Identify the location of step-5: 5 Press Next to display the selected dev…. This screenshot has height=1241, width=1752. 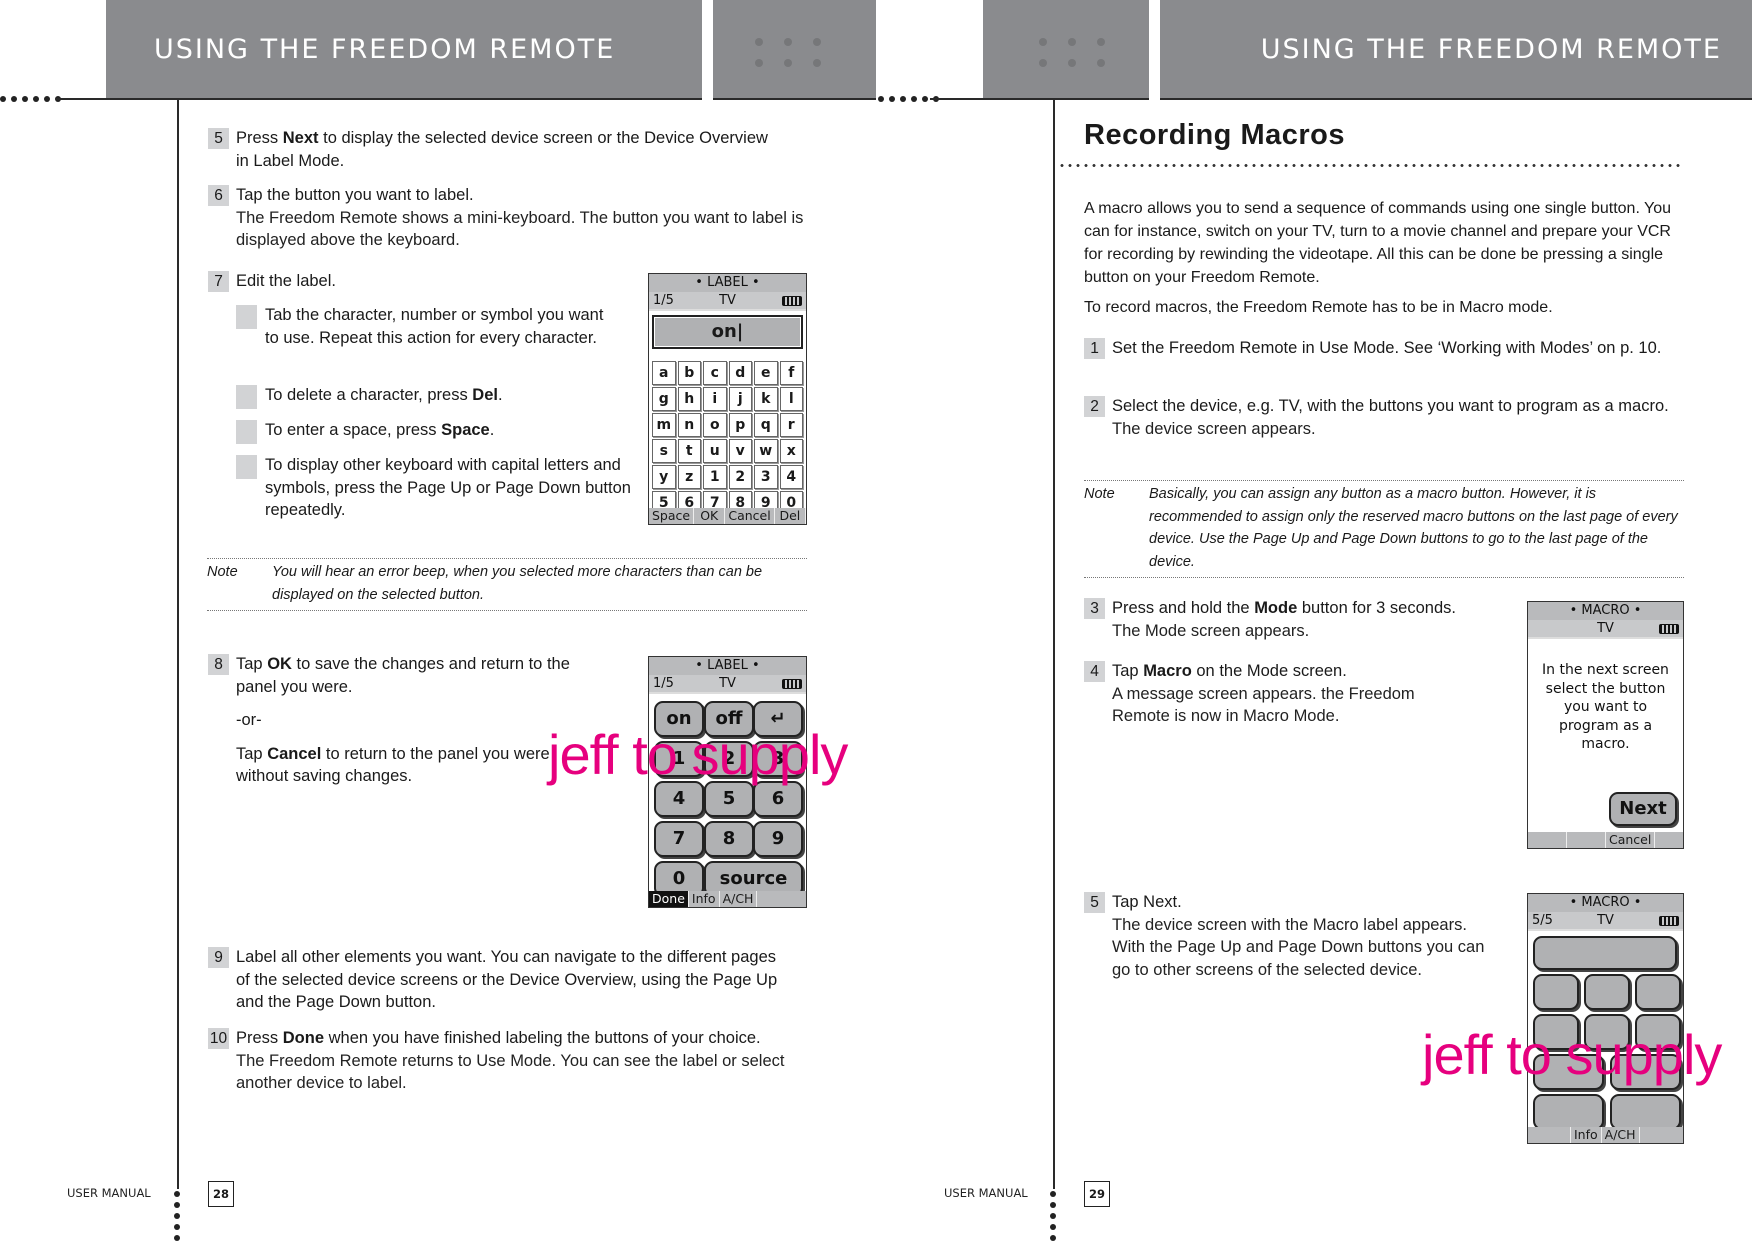
(488, 149).